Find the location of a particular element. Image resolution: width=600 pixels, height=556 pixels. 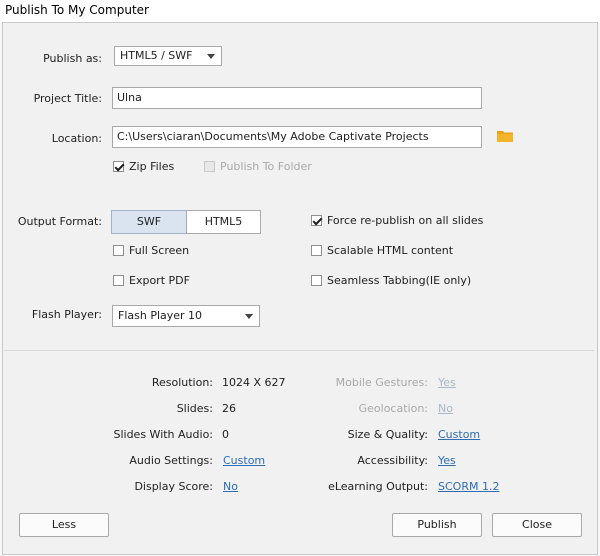

geolocation-label: Geolocation: is located at coordinates (393, 408).